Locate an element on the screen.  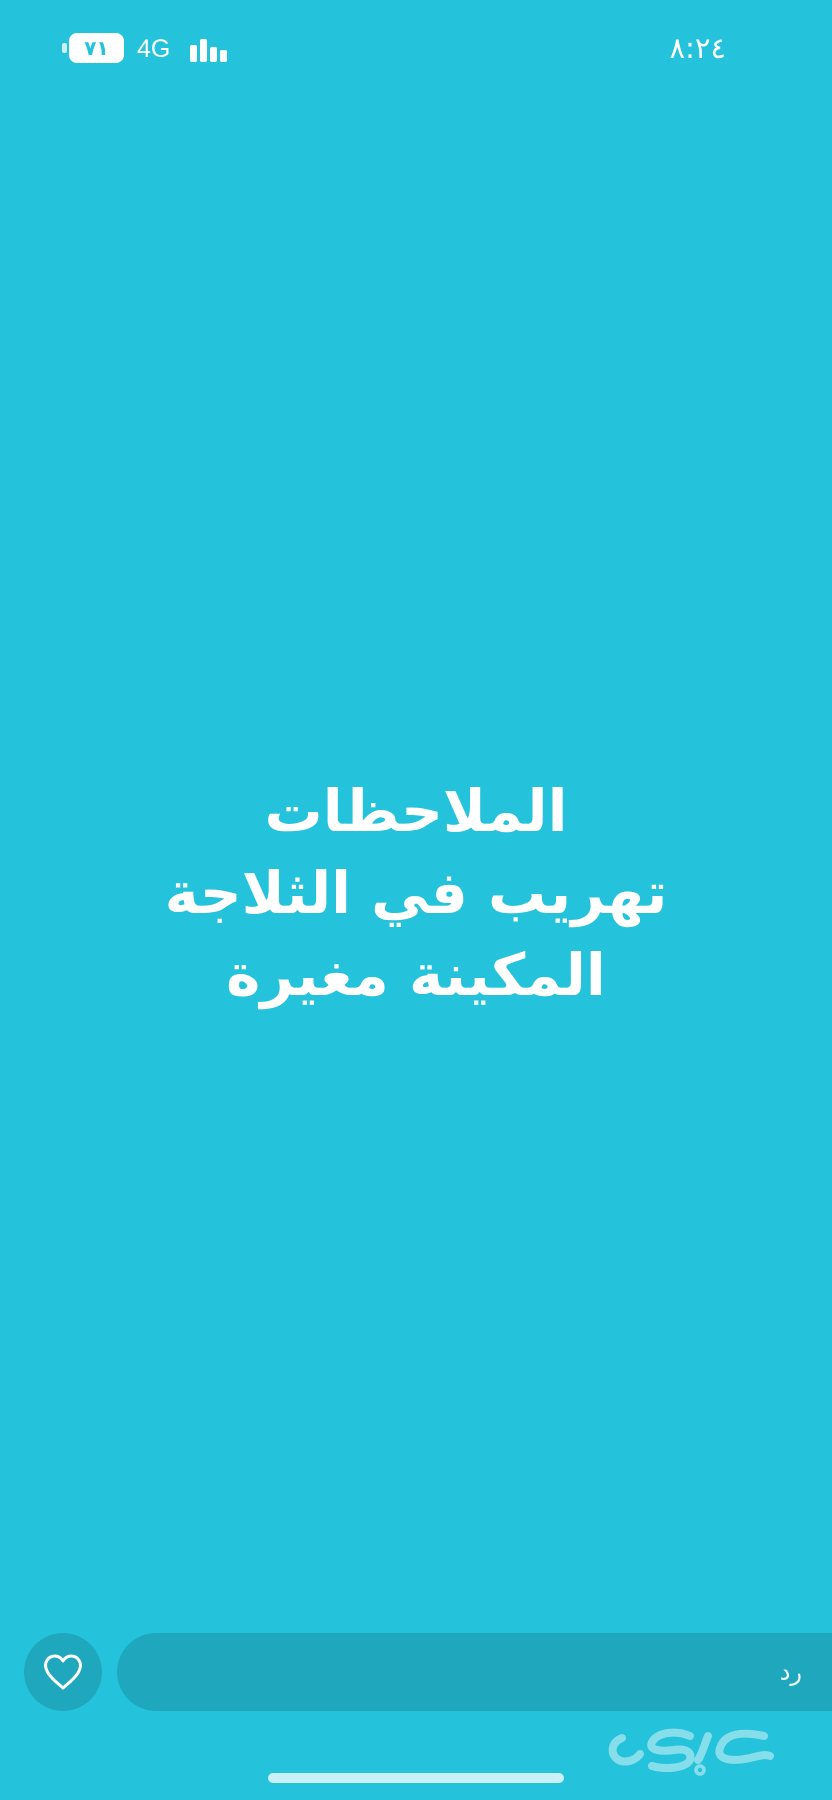
clock-time: ٨:٢٤ is located at coordinates (698, 48).